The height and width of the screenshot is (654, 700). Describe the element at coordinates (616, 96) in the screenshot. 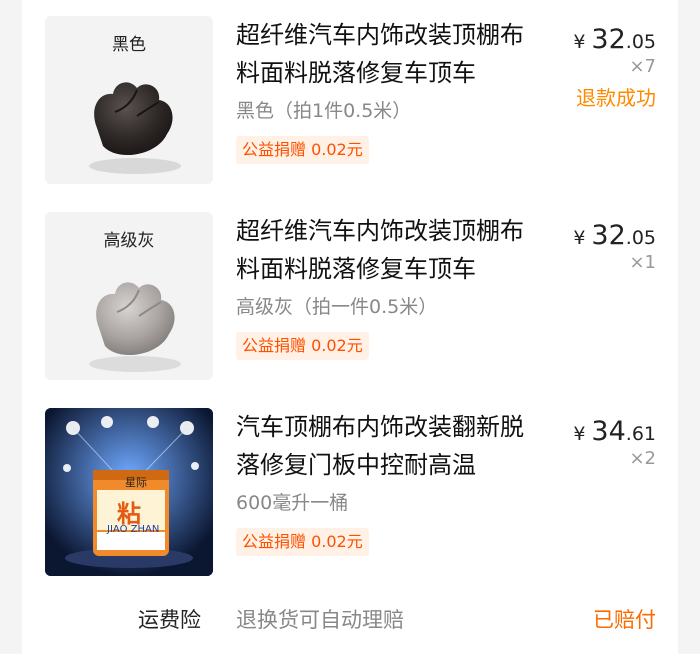

I see `refund-status: 退款成功` at that location.